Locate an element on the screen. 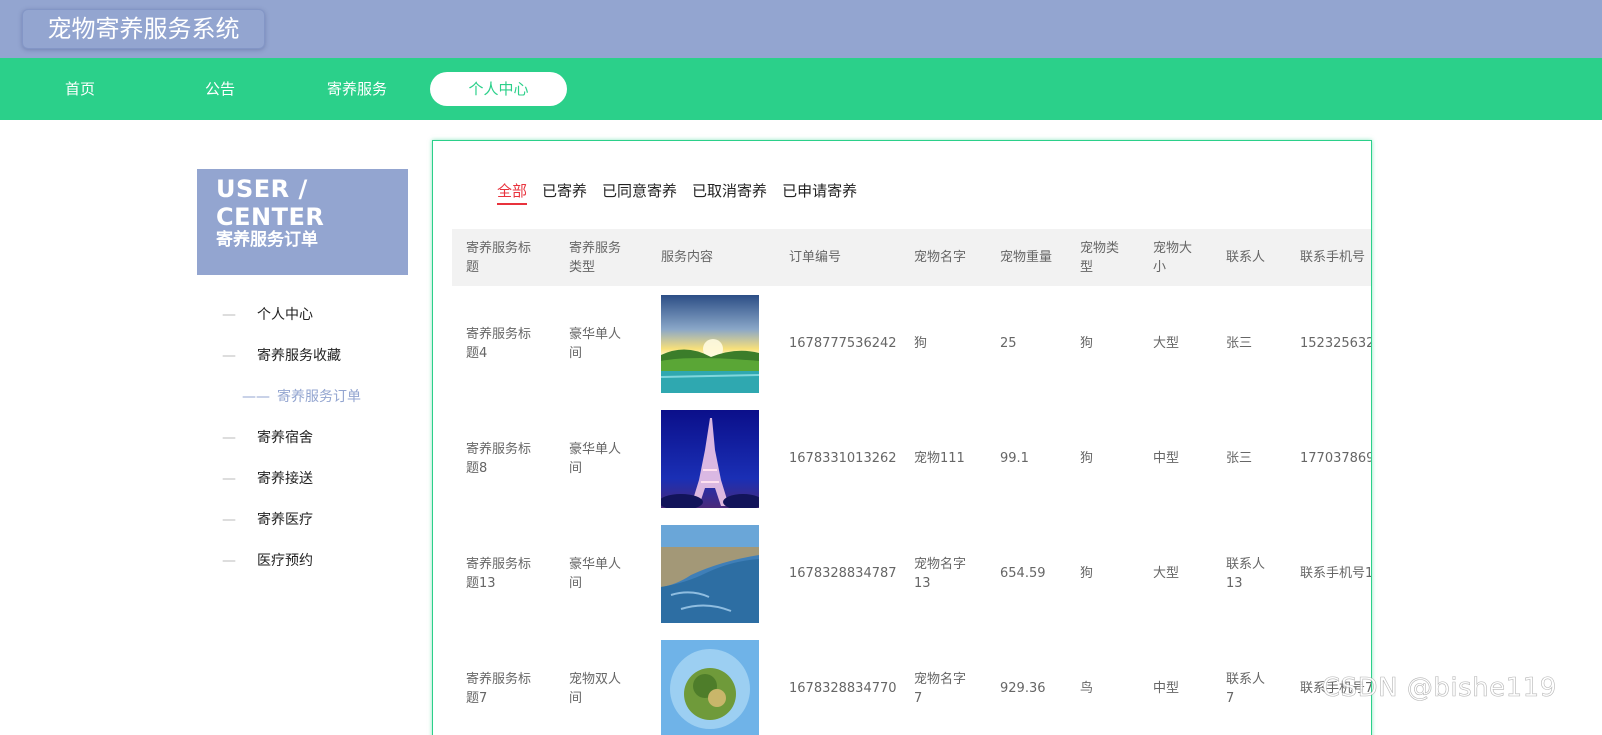 The width and height of the screenshot is (1602, 735). sidebar-item-appointment: — 医疗预约 is located at coordinates (320, 561).